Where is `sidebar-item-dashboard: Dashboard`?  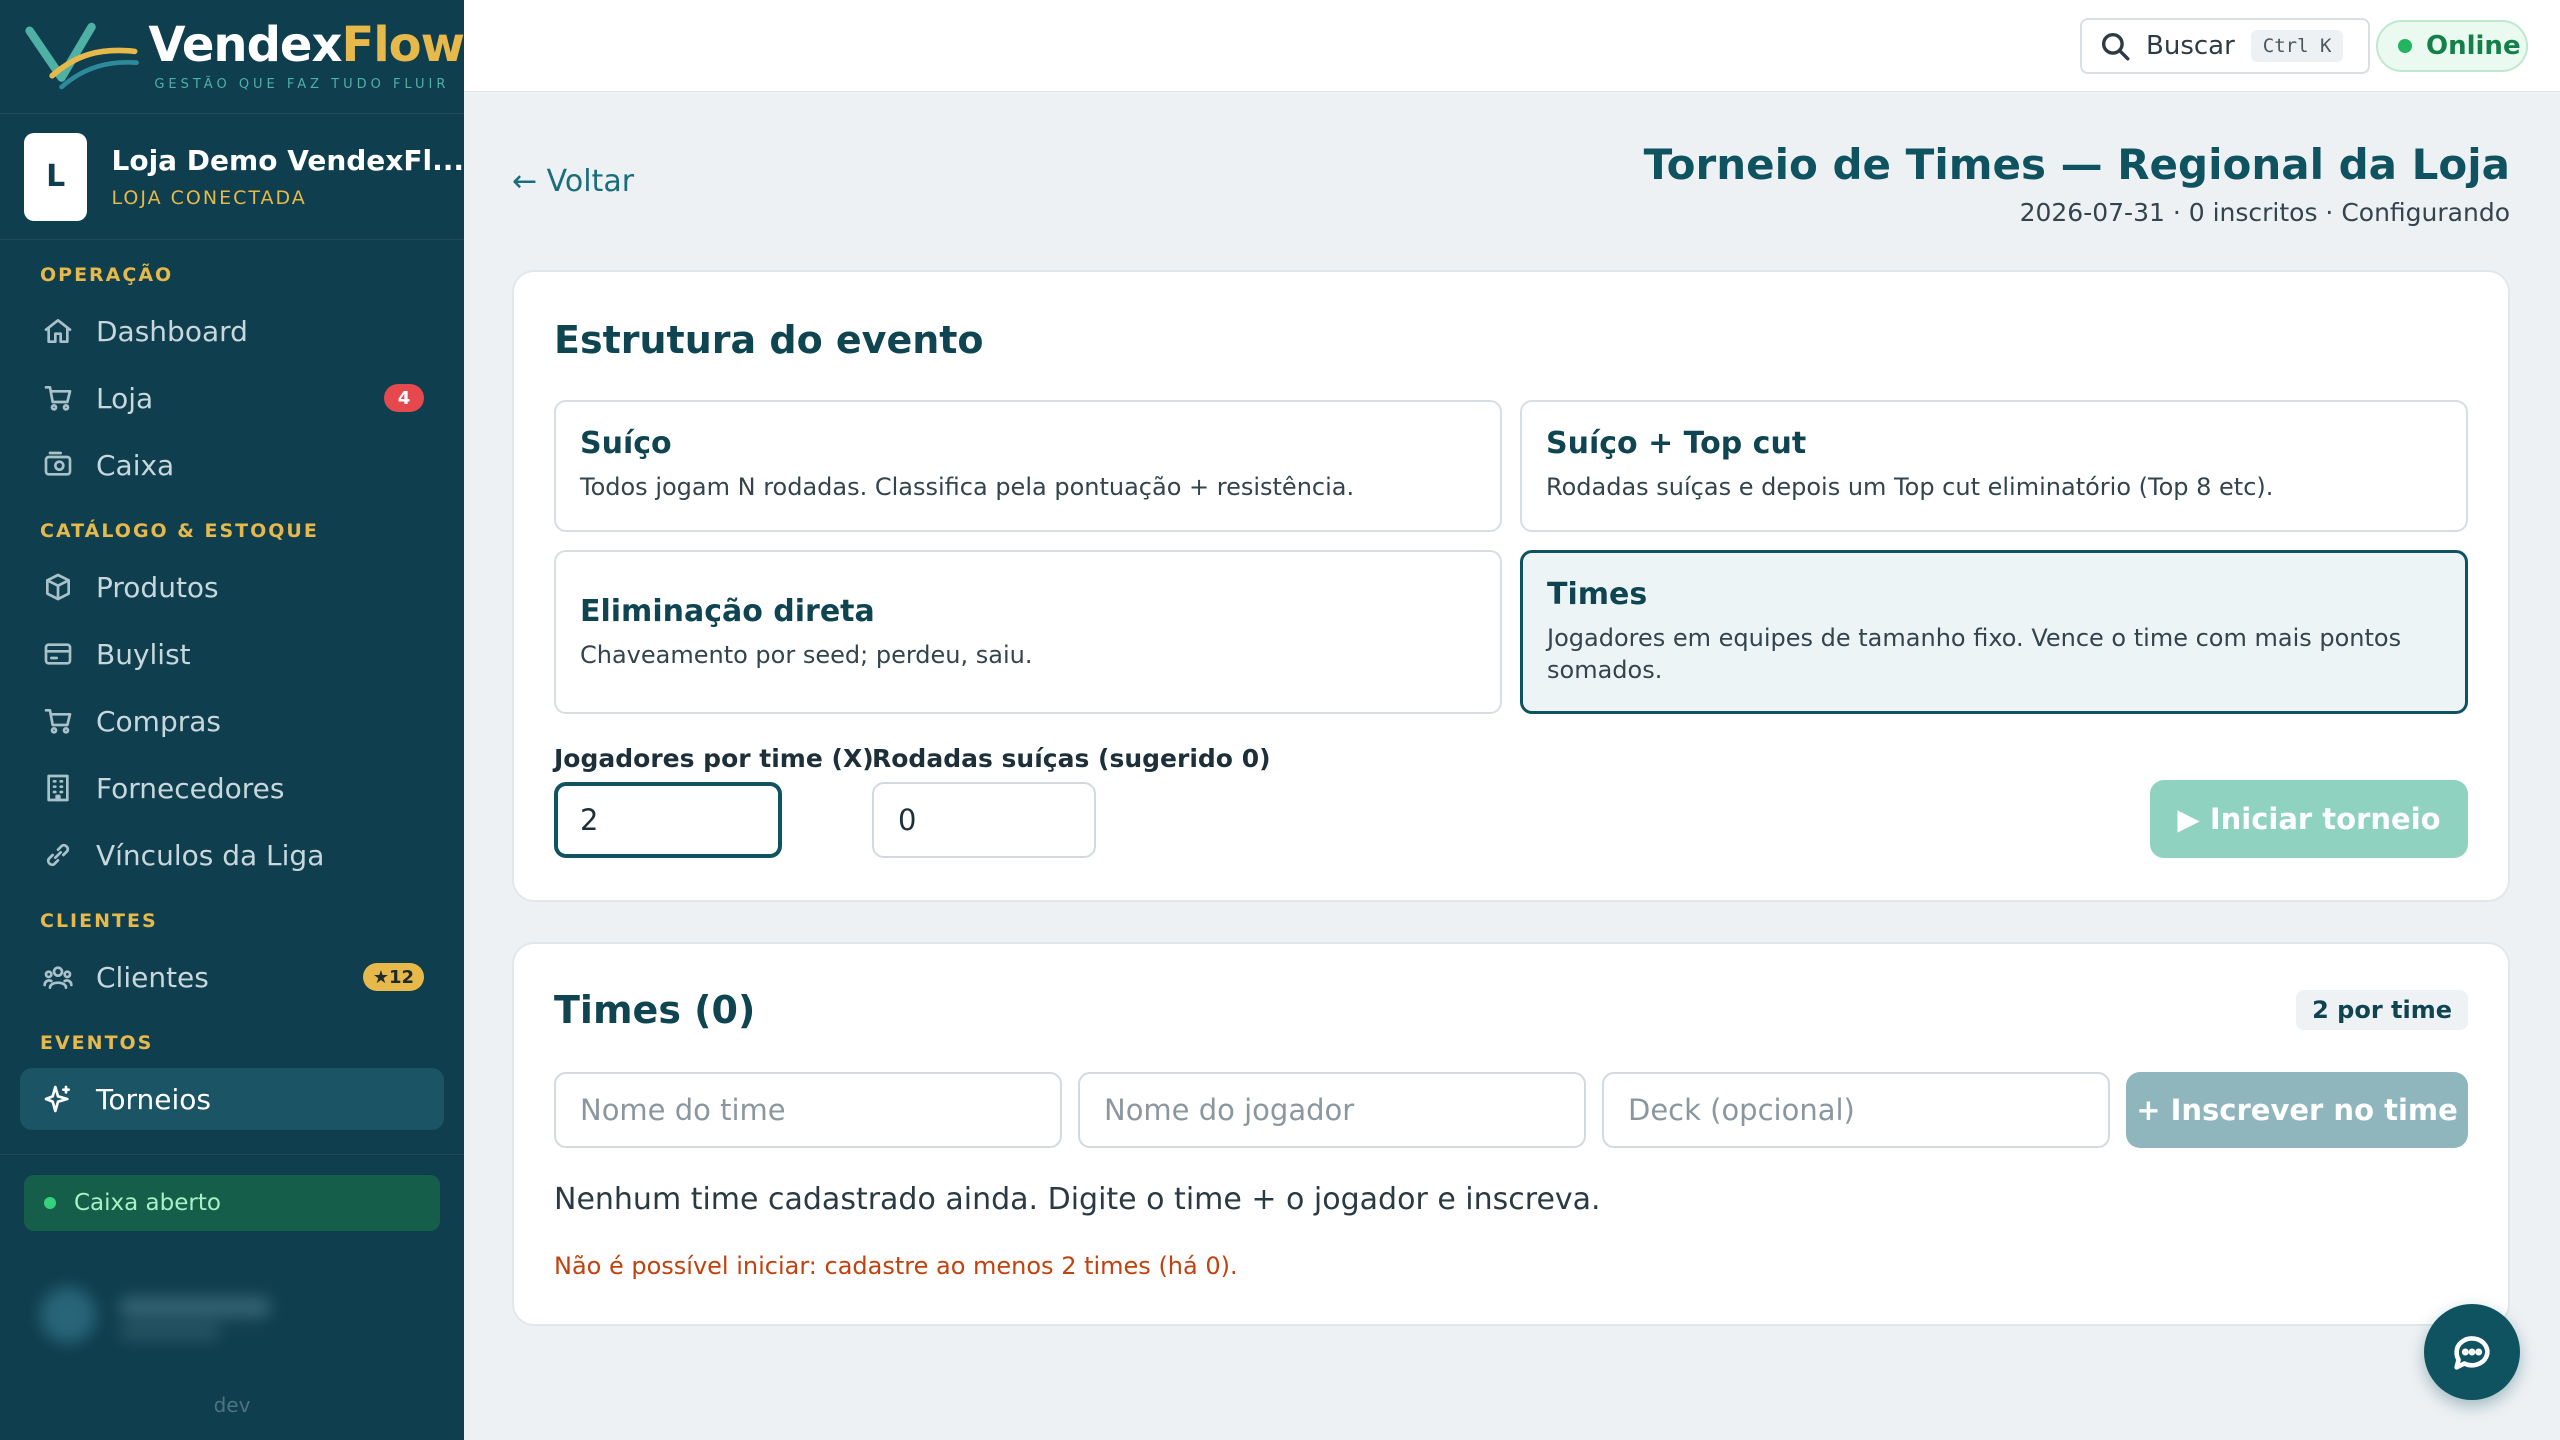
sidebar-item-dashboard: Dashboard is located at coordinates (232, 331).